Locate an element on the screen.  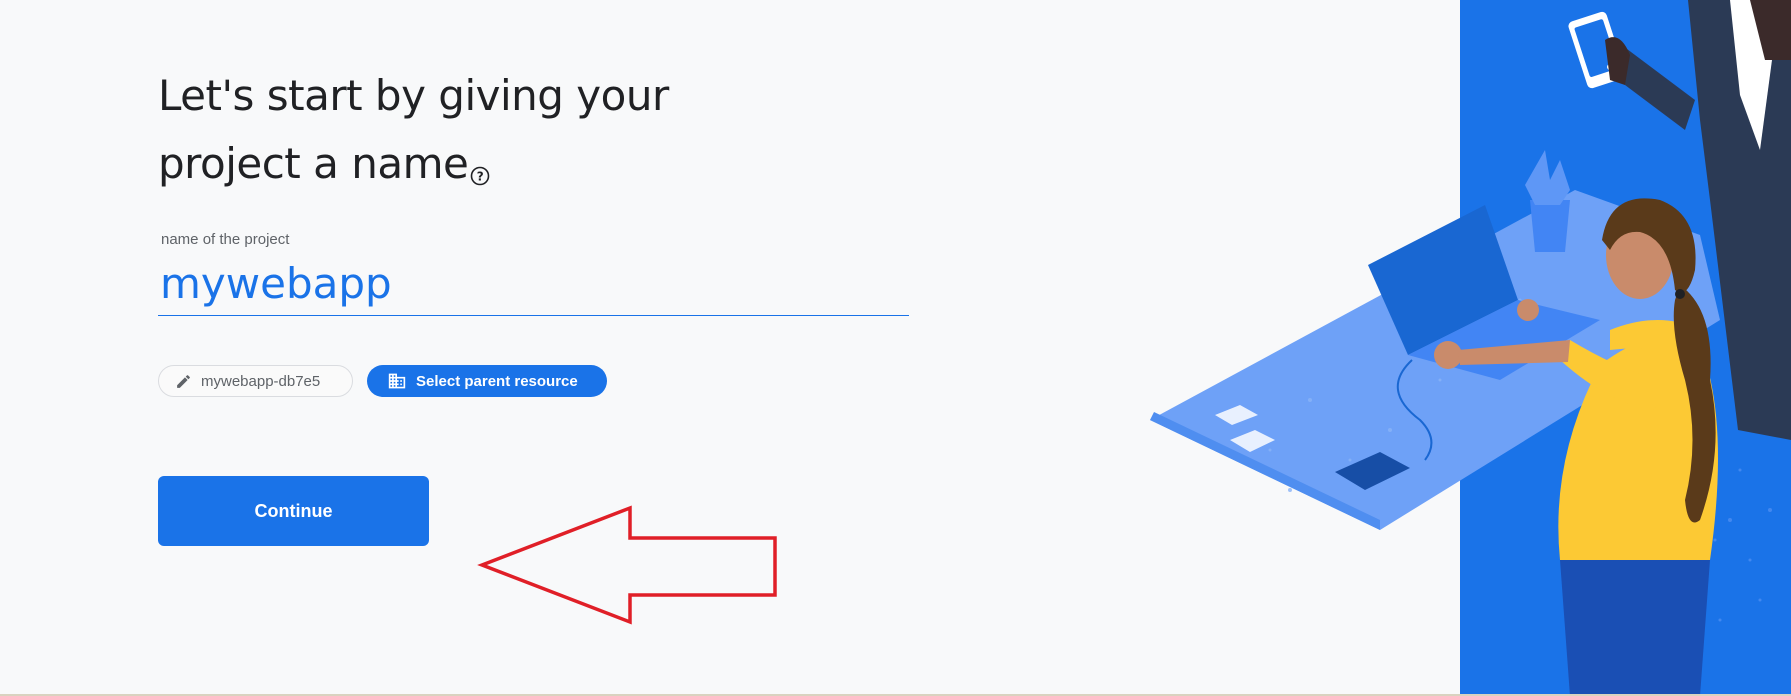
project-name-label: name of the project is located at coordinates (225, 239).